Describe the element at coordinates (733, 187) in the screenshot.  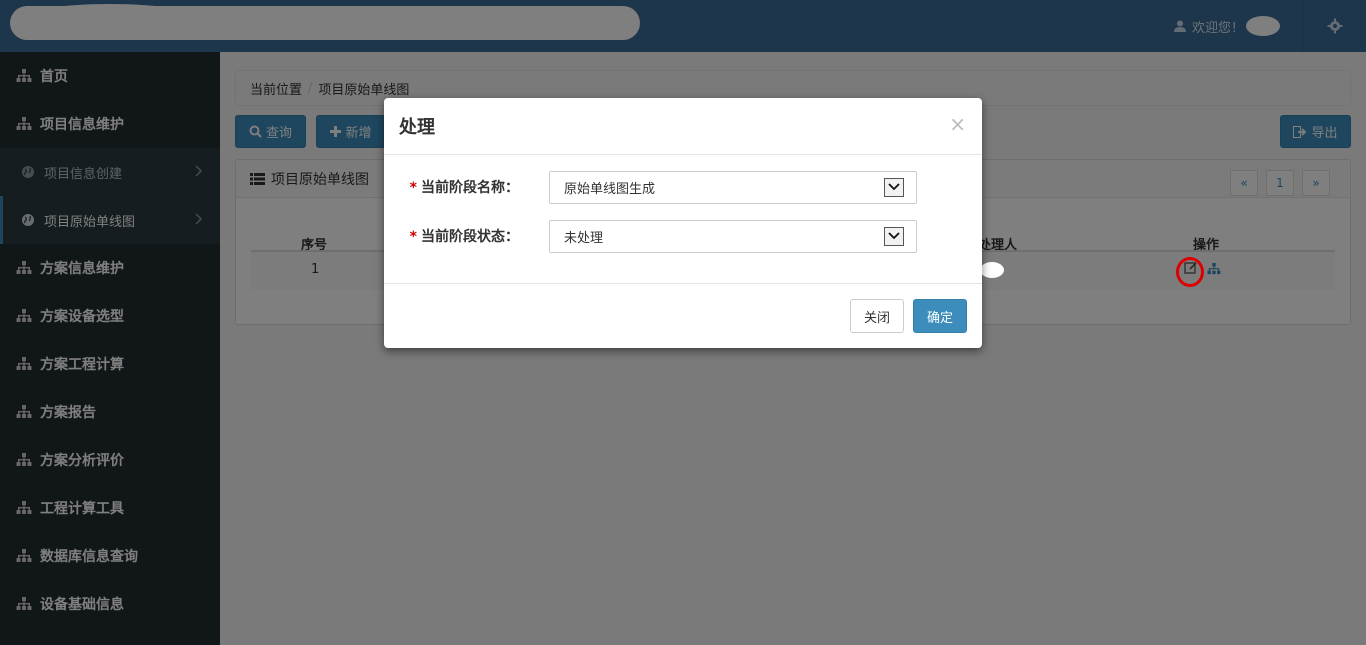
I see `stage-name-select: 原始单线图生成` at that location.